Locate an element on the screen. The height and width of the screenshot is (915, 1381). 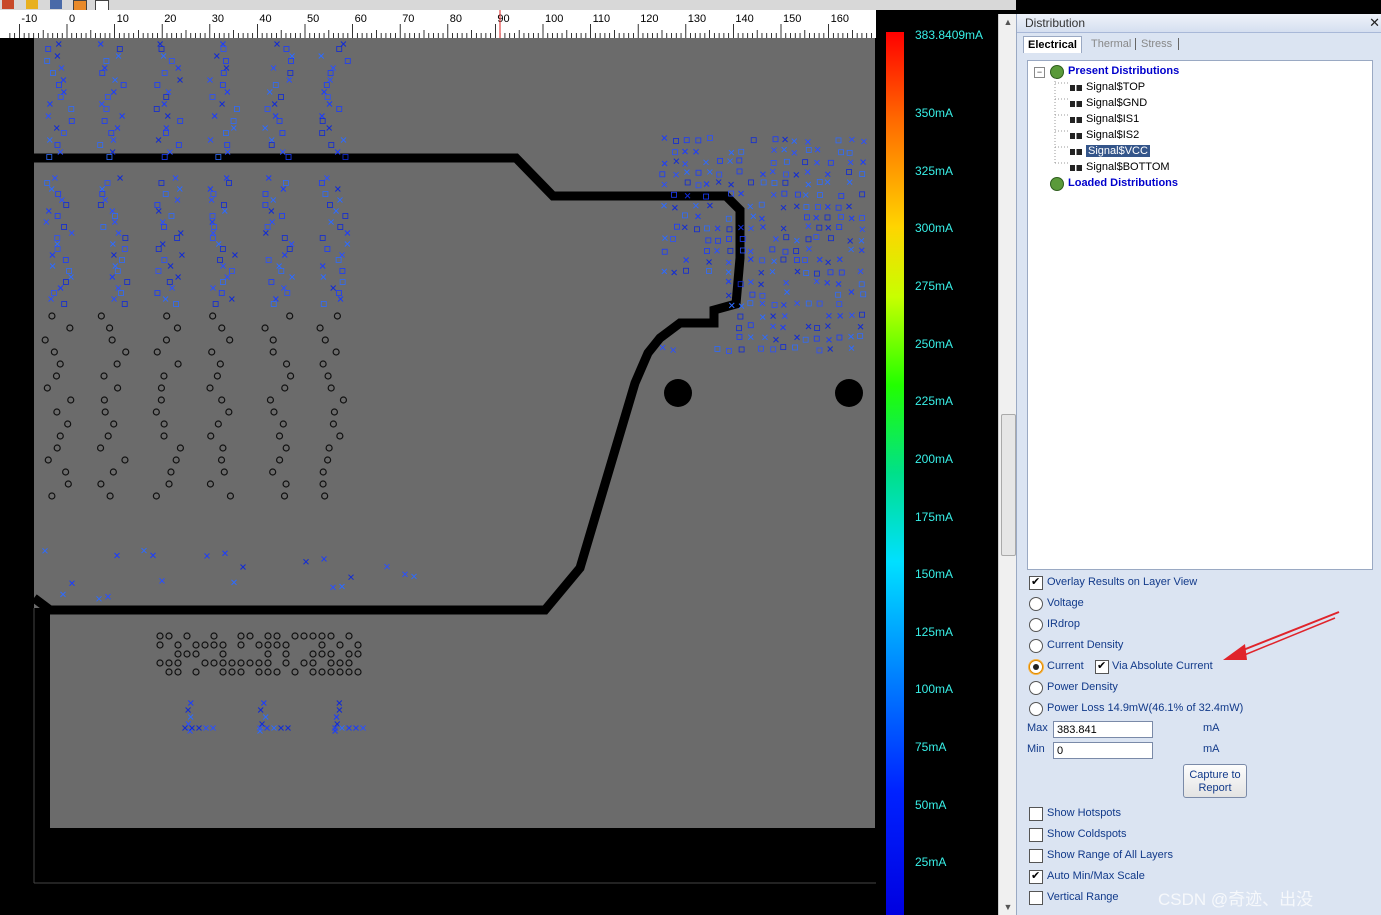
show-hotspots-label: Show Hotspots is located at coordinates (1084, 813).